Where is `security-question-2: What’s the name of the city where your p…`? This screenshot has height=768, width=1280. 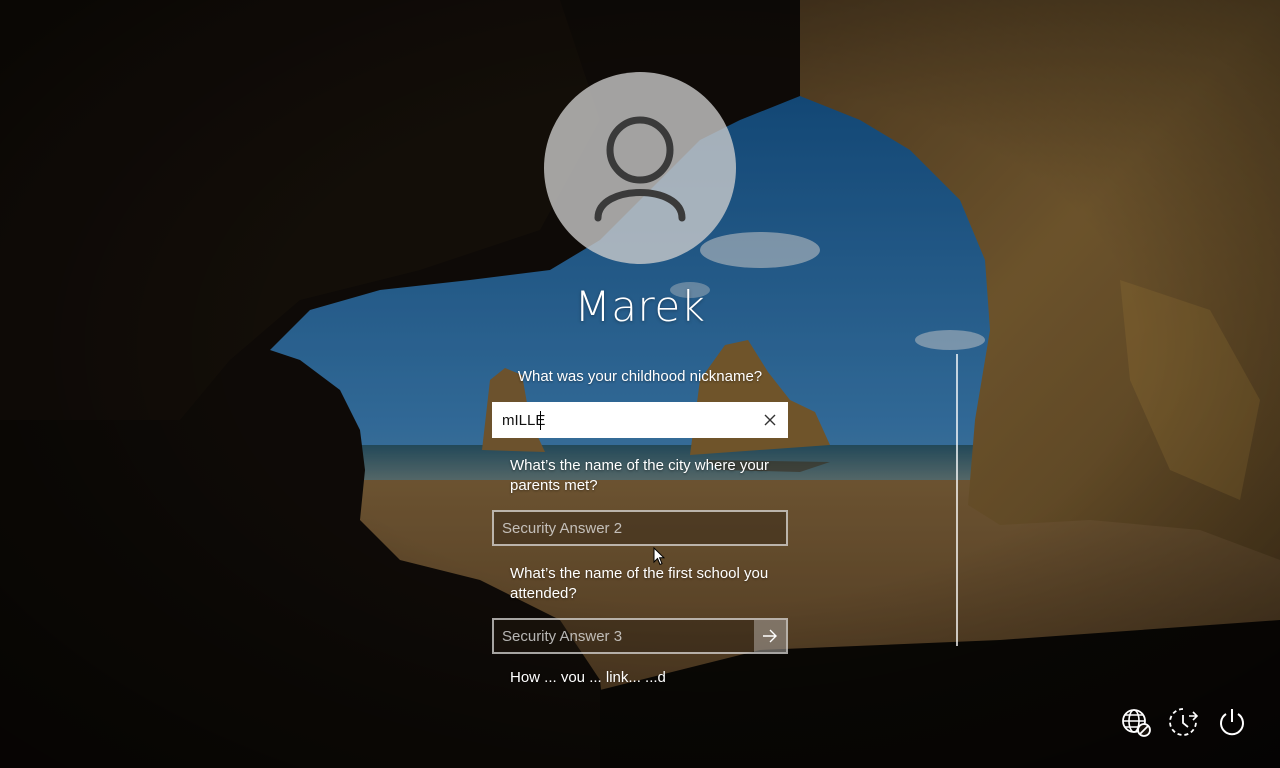
security-question-2: What’s the name of the city where your p… is located at coordinates (640, 475).